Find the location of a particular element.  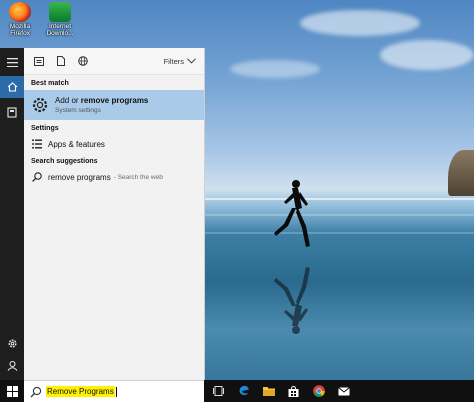

file-explorer-icon is located at coordinates (268, 391).